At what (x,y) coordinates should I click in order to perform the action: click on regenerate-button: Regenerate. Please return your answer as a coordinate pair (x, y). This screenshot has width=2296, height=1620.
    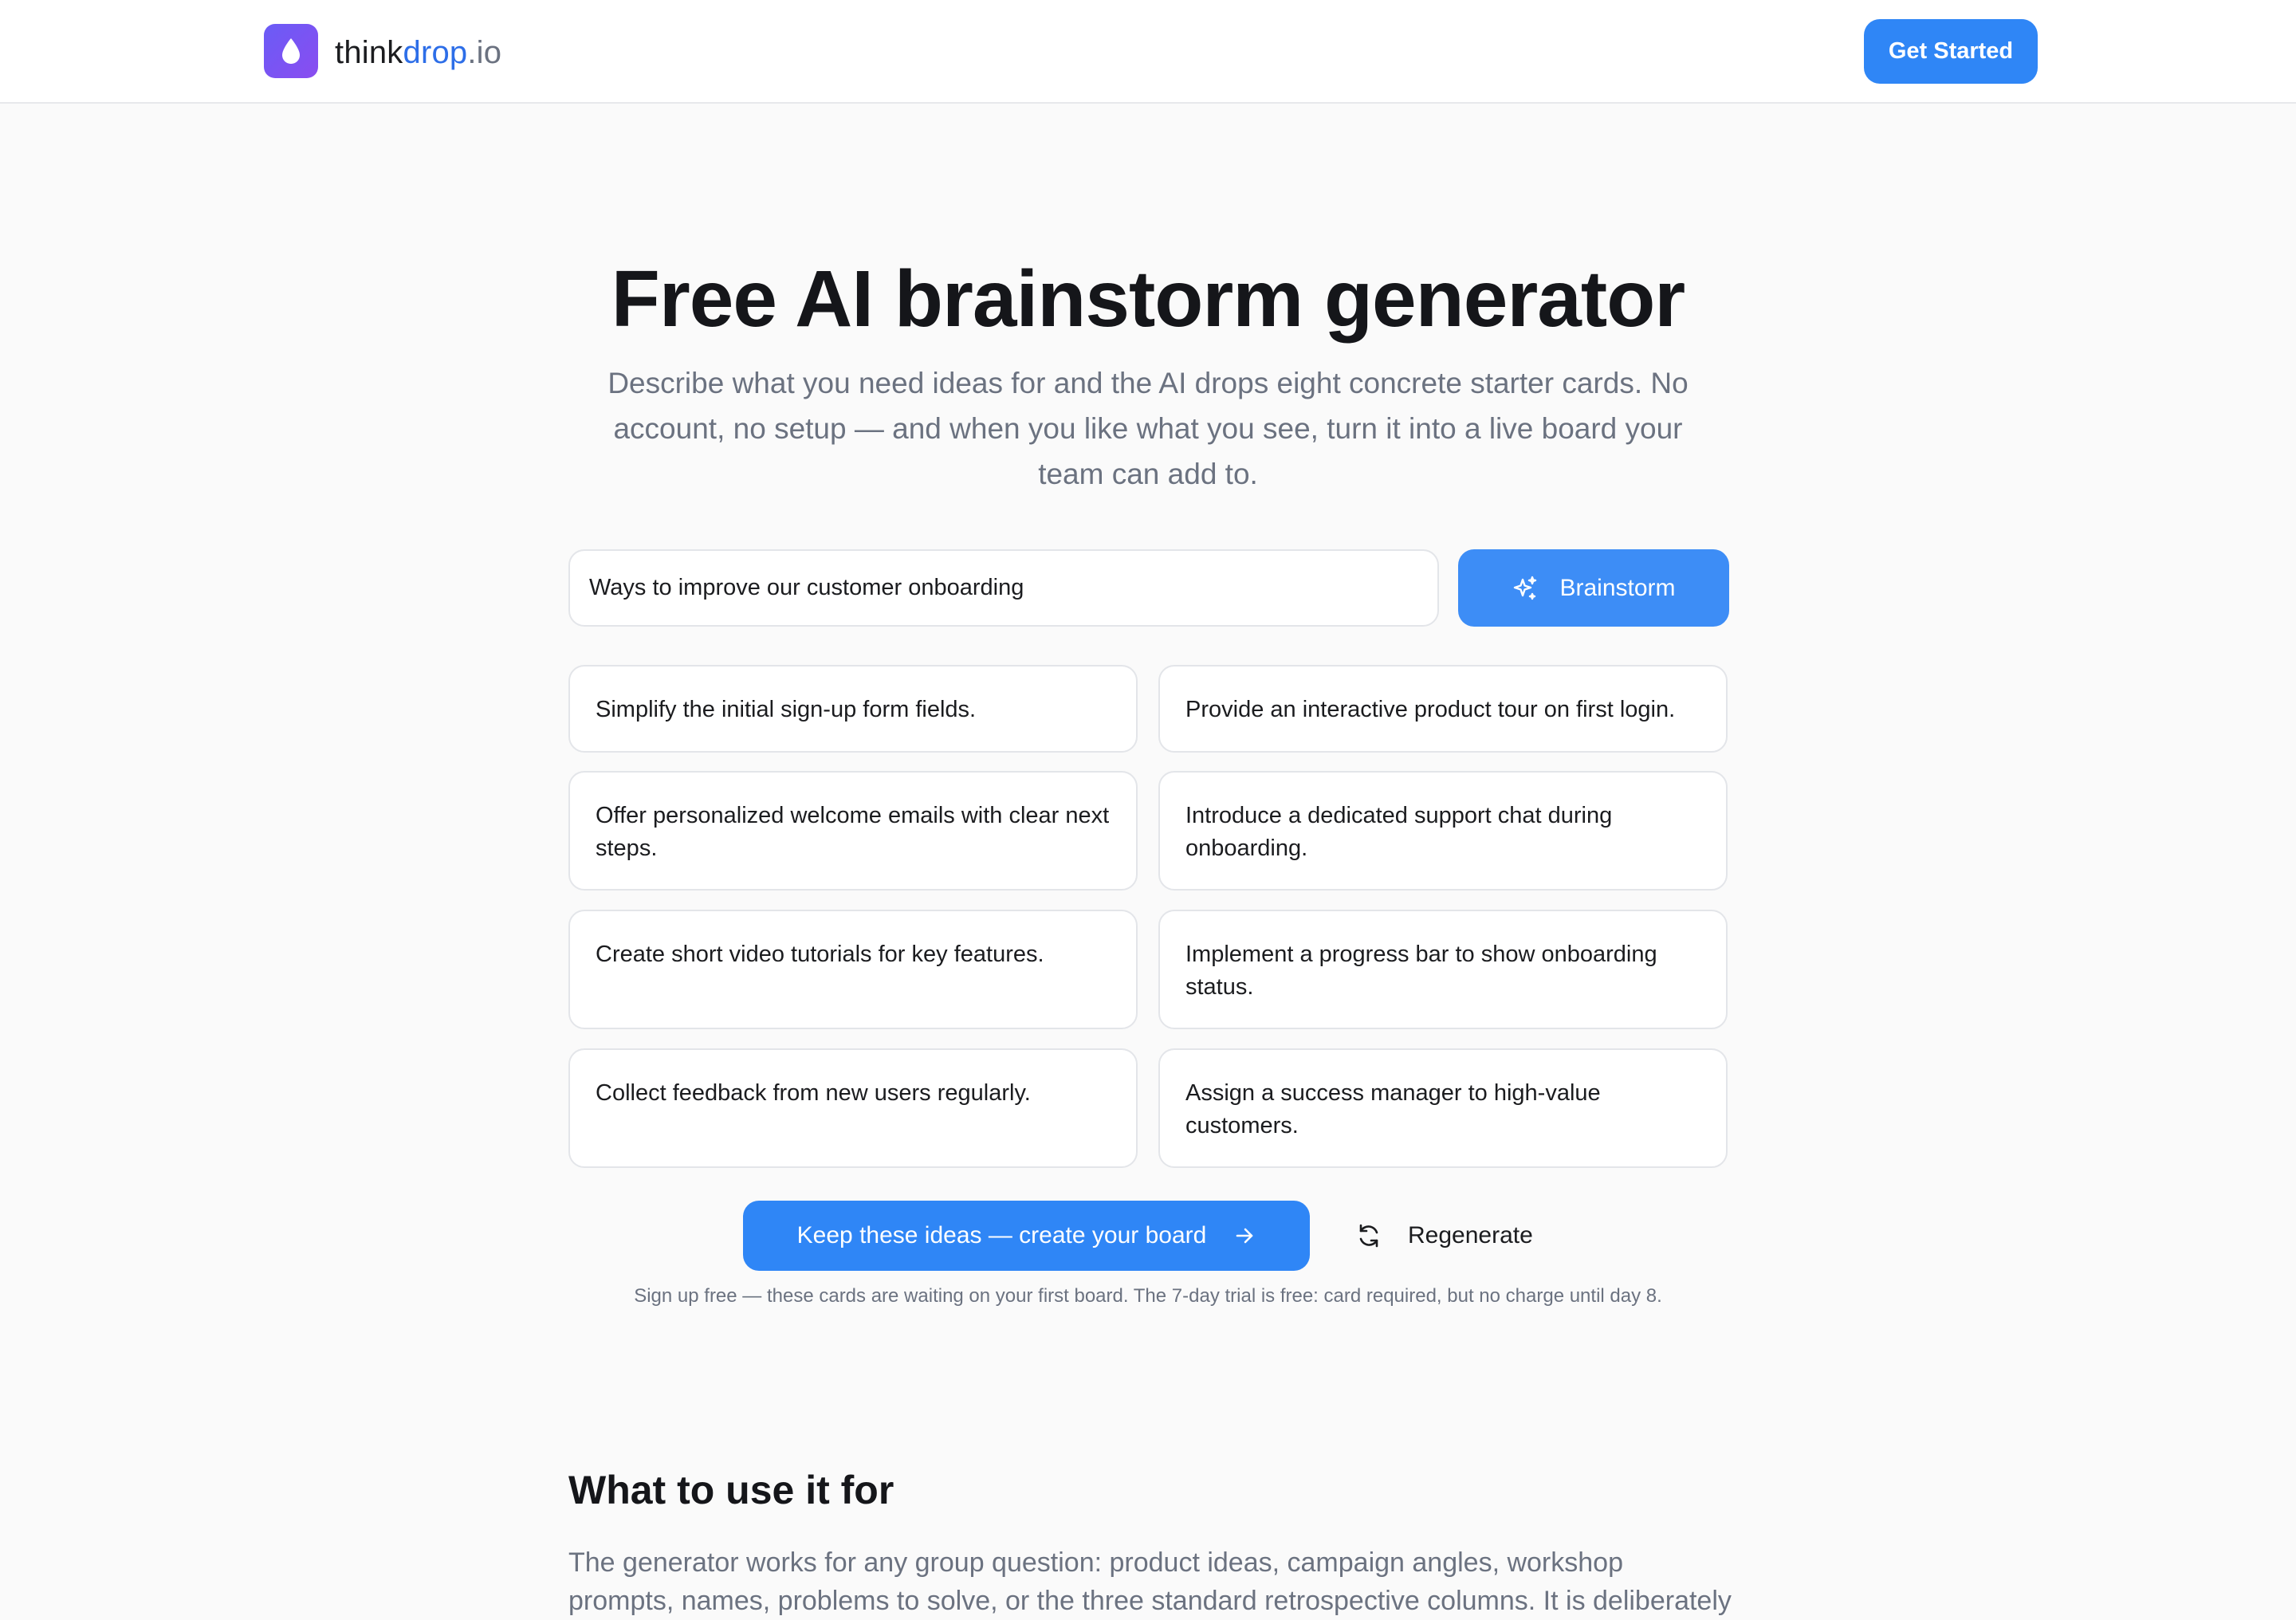
    Looking at the image, I should click on (1451, 1236).